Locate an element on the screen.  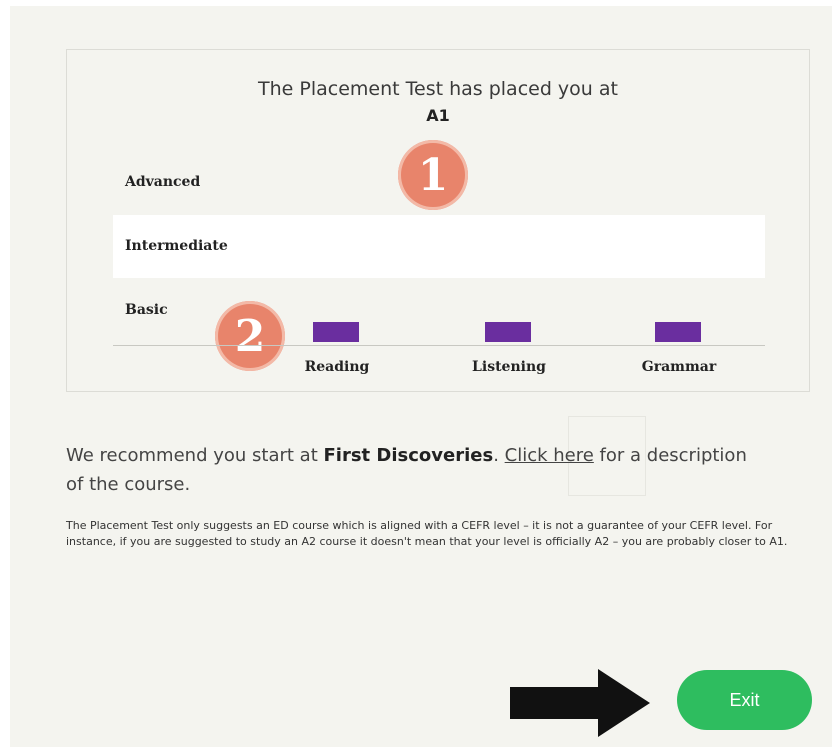
skill-label-reading: Reading is located at coordinates (337, 367).